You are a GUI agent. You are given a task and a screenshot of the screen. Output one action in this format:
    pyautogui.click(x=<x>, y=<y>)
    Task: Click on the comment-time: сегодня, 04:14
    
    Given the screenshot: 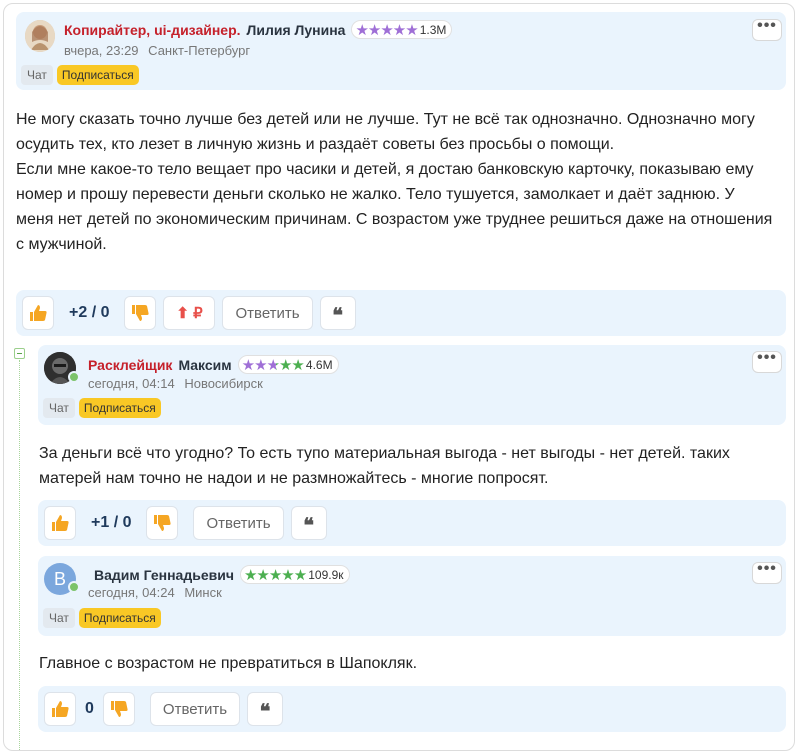 What is the action you would take?
    pyautogui.click(x=131, y=383)
    